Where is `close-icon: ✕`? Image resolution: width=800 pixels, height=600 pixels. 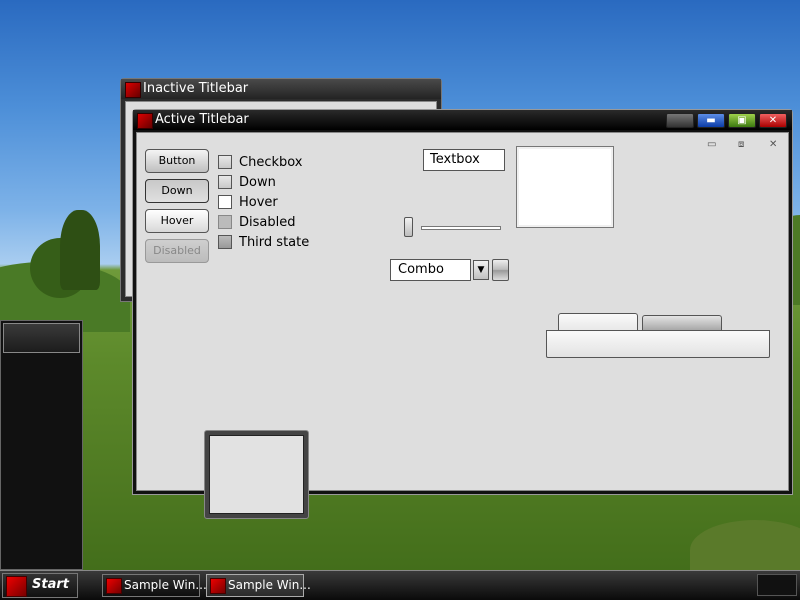 close-icon: ✕ is located at coordinates (773, 120).